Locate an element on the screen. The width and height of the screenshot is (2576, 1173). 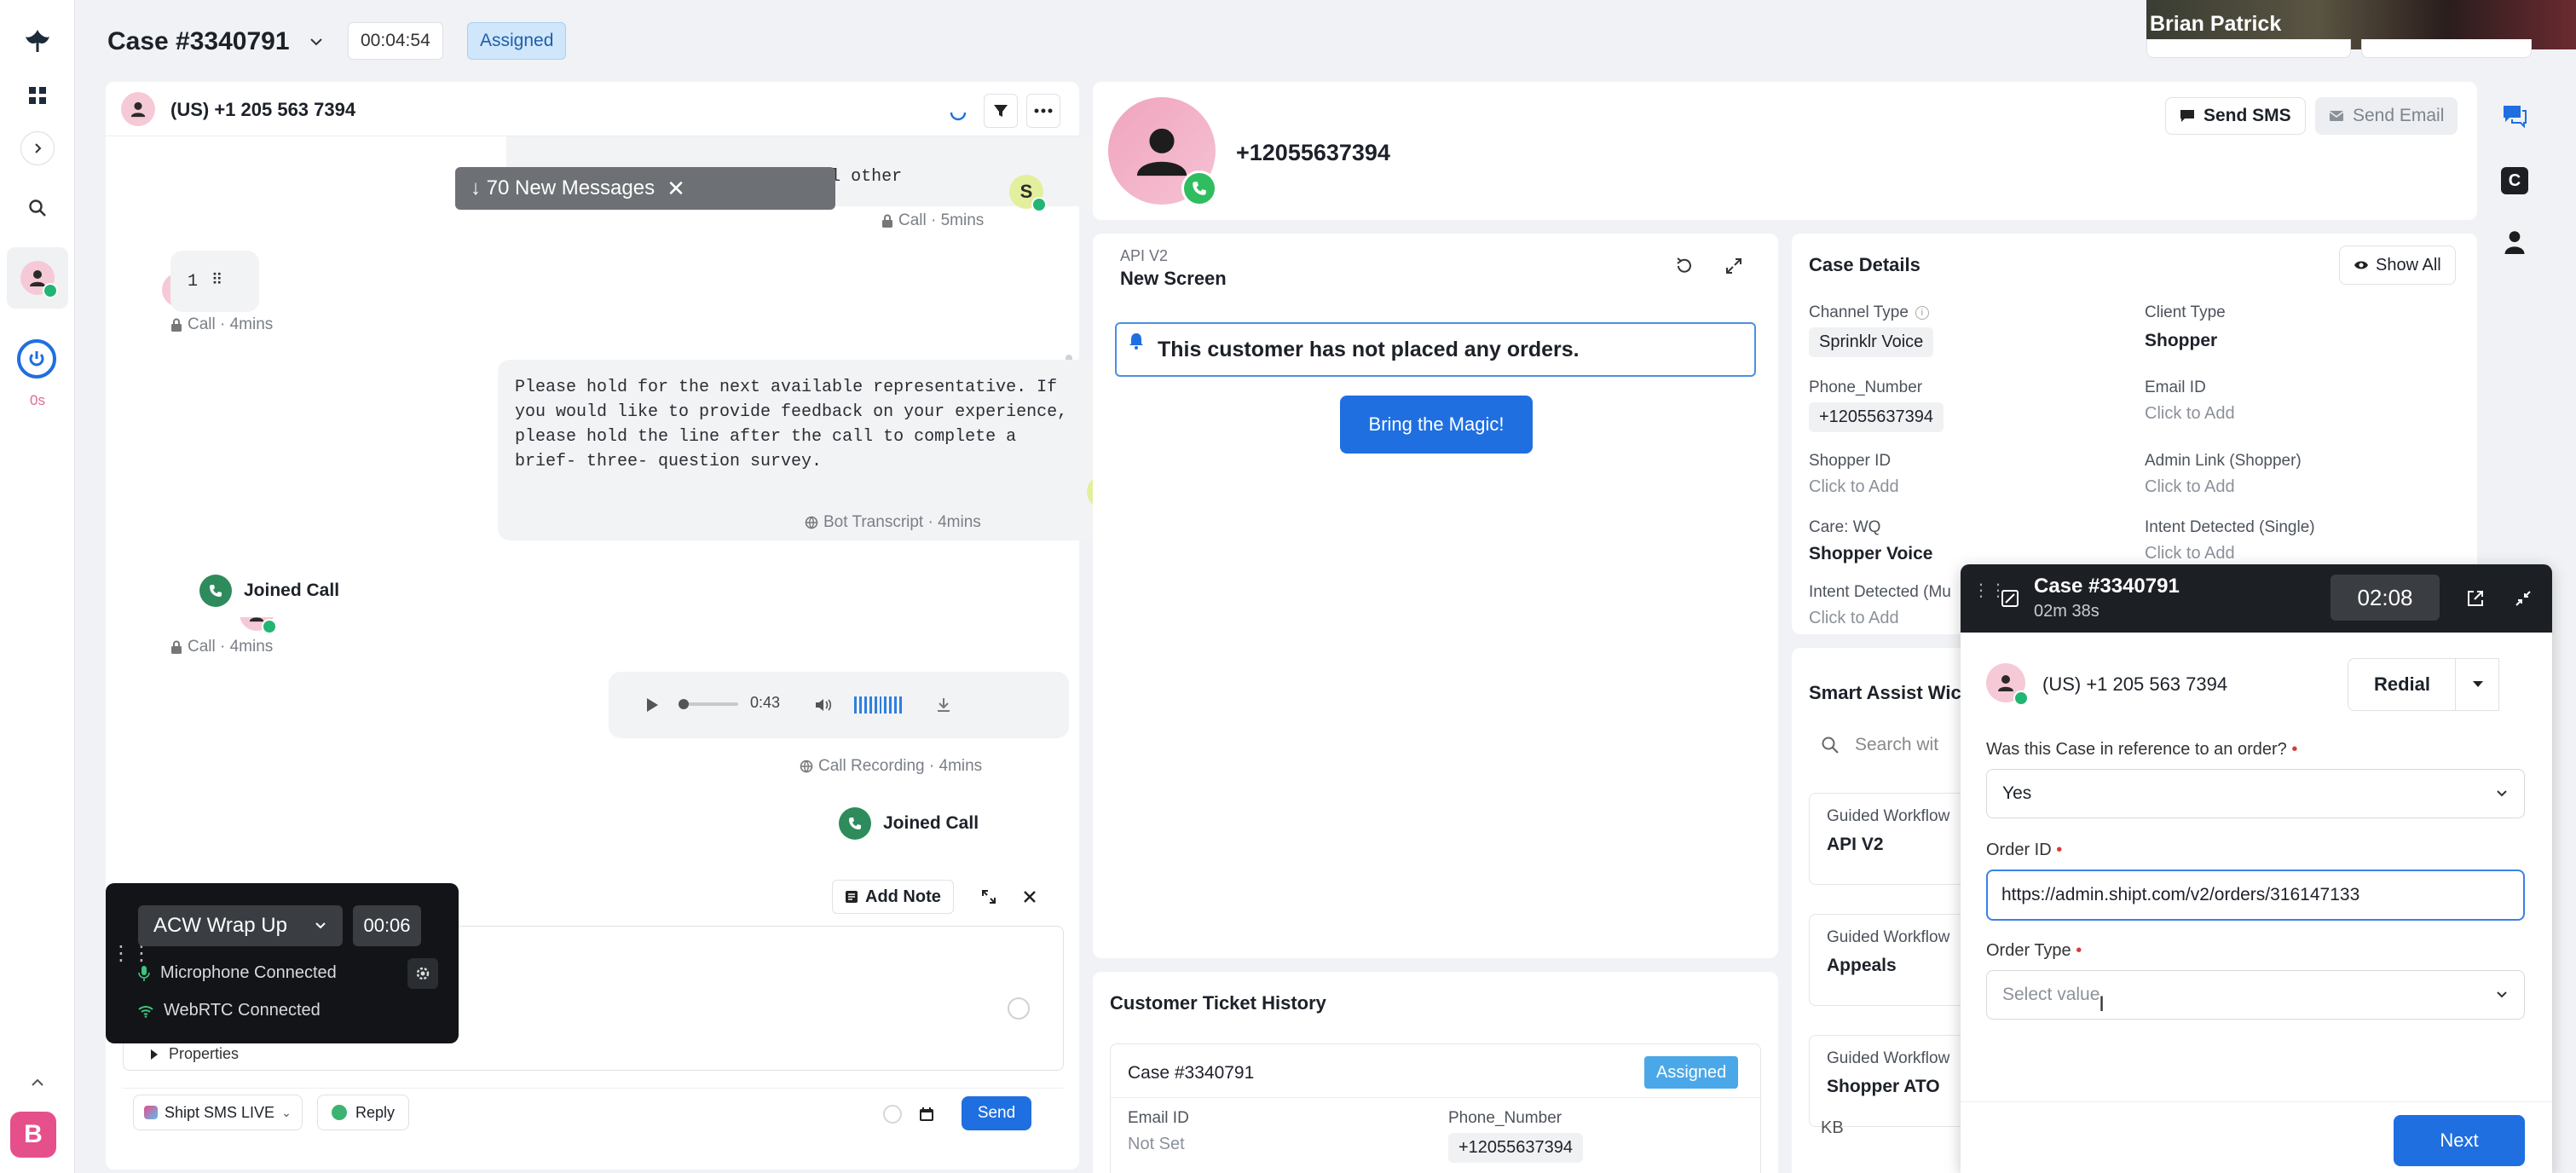
lock-icon is located at coordinates (176, 647).